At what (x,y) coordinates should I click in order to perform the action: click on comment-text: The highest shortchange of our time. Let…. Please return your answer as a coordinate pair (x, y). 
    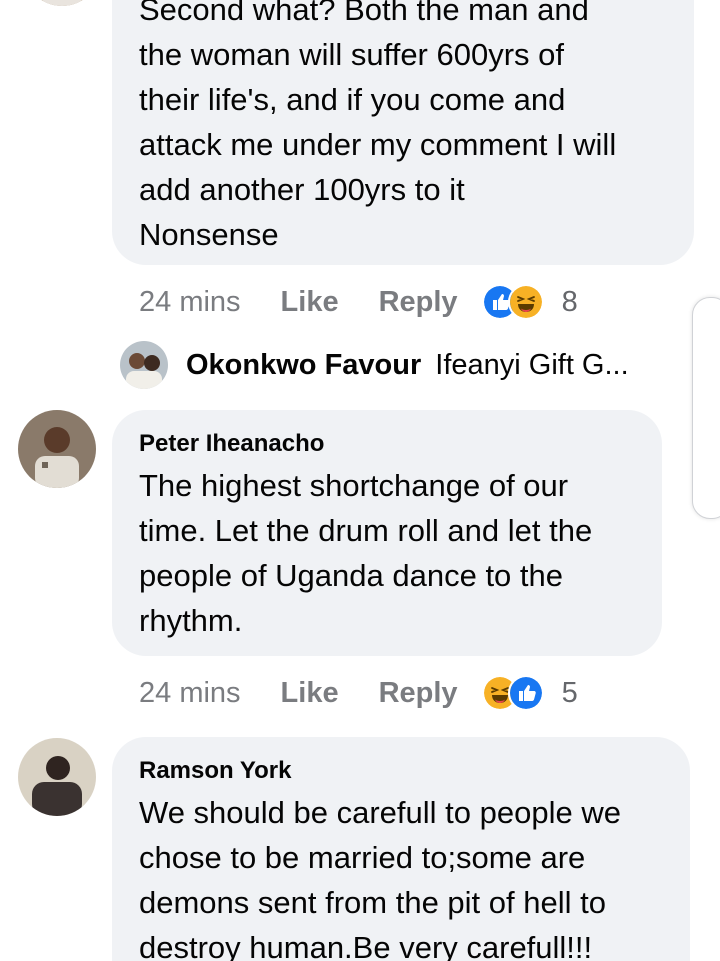
    Looking at the image, I should click on (366, 553).